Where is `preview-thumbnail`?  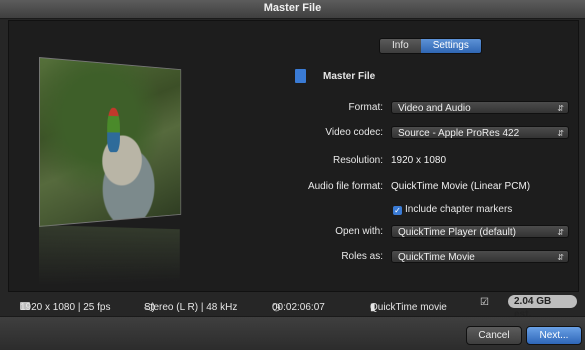
preview-thumbnail is located at coordinates (110, 142).